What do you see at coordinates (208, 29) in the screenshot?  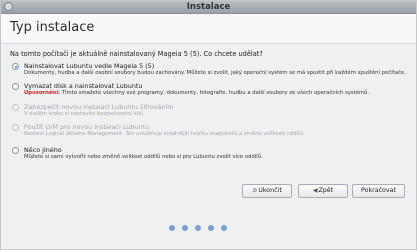 I see `page-header: Typ instalace` at bounding box center [208, 29].